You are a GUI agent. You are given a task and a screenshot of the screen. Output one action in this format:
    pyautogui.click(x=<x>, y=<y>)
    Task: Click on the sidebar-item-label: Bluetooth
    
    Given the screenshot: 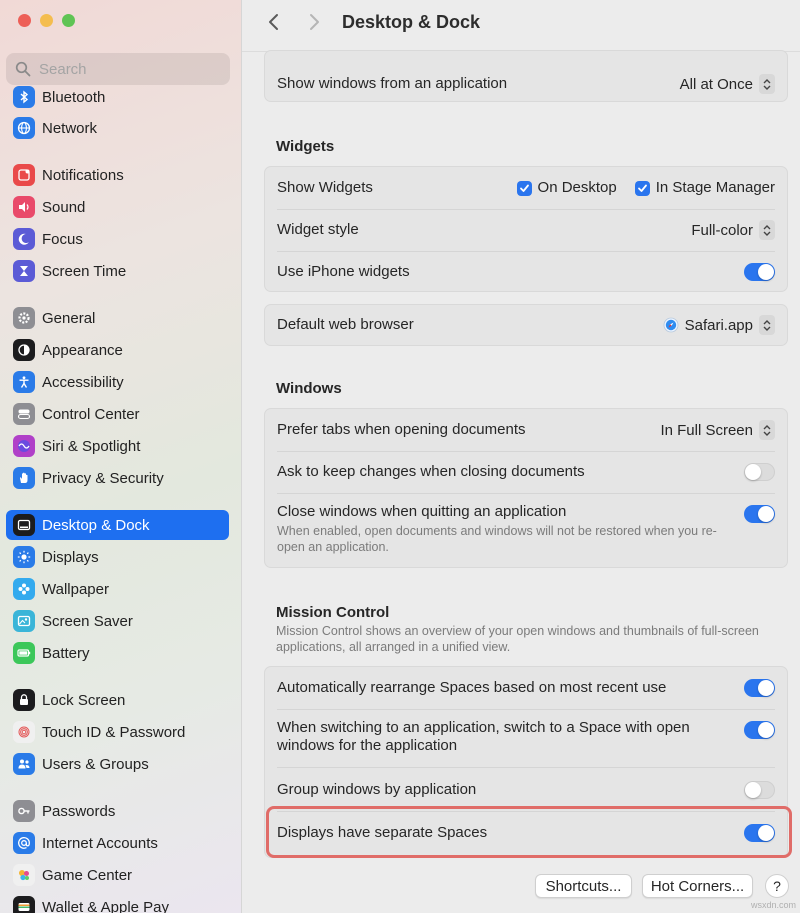 What is the action you would take?
    pyautogui.click(x=74, y=97)
    